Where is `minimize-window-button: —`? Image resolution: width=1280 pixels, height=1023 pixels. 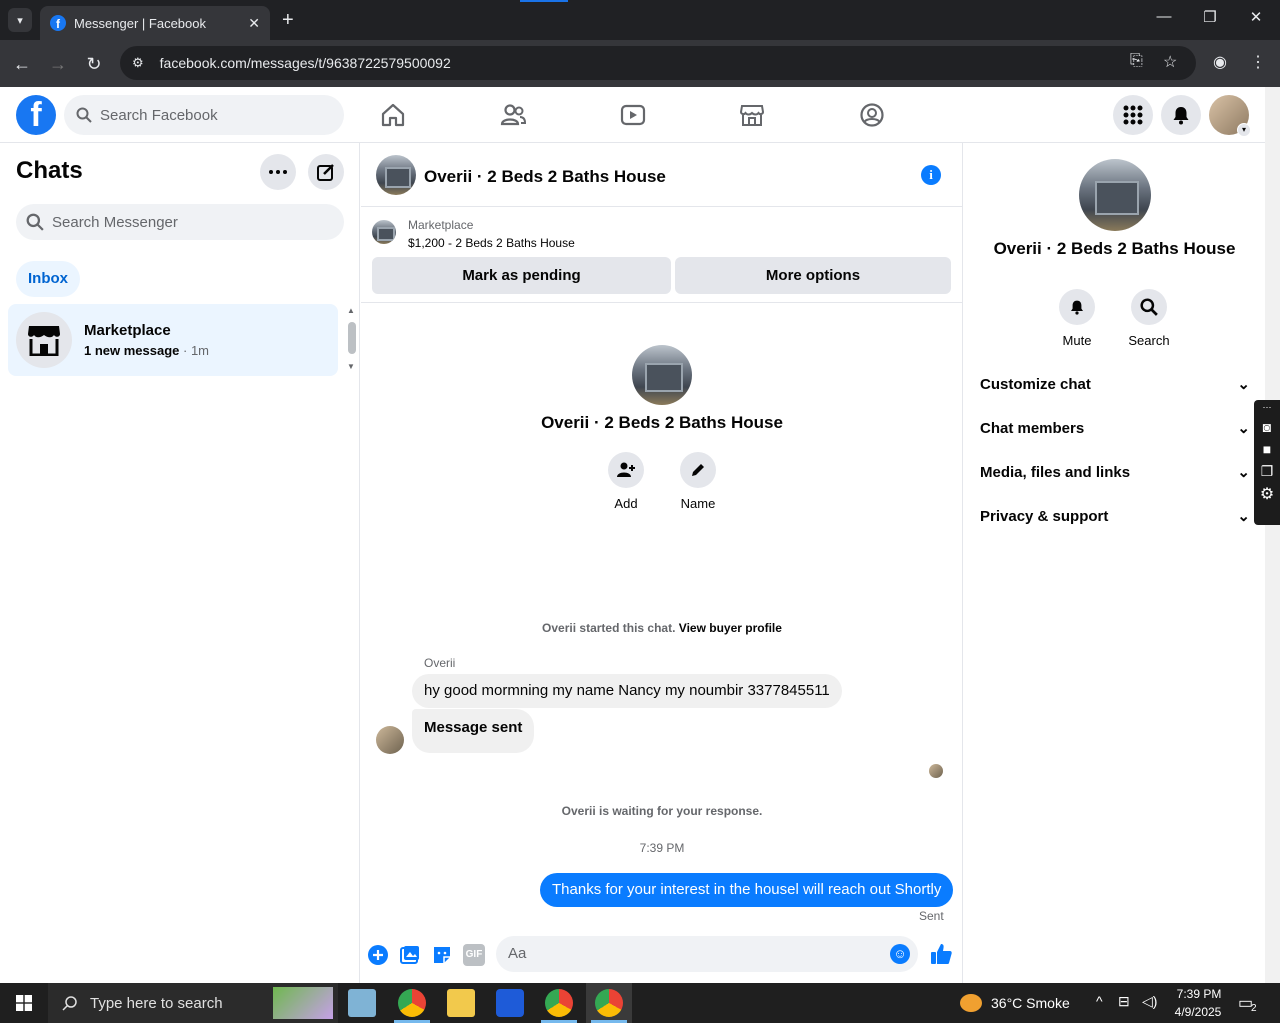
minimize-window-button: — is located at coordinates (1164, 16).